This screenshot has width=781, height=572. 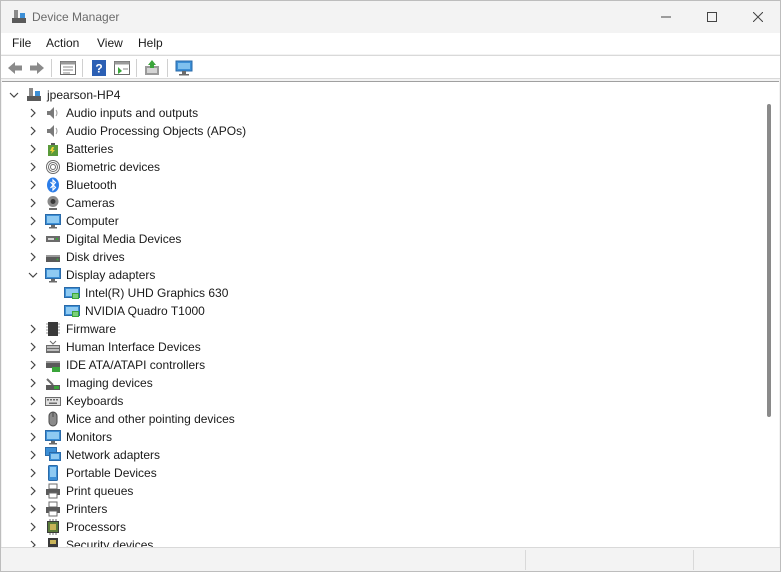 I want to click on tree-root: jpearson-HP4, so click(x=382, y=95).